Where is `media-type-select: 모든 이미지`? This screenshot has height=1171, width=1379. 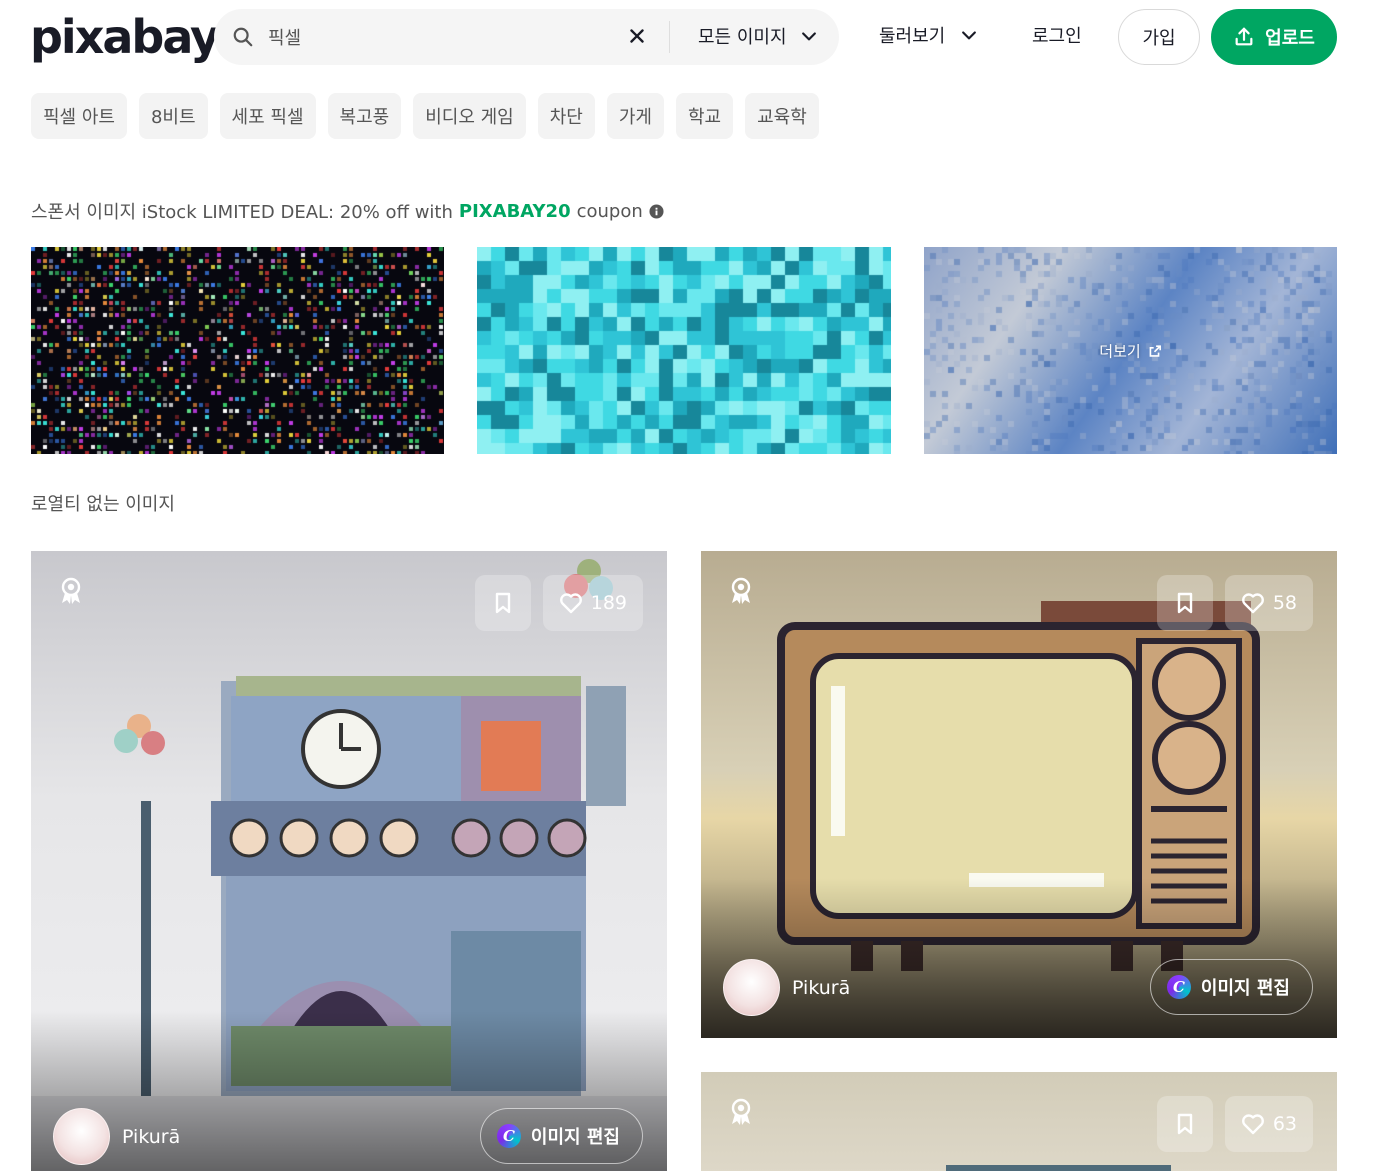
media-type-select: 모든 이미지 is located at coordinates (758, 36).